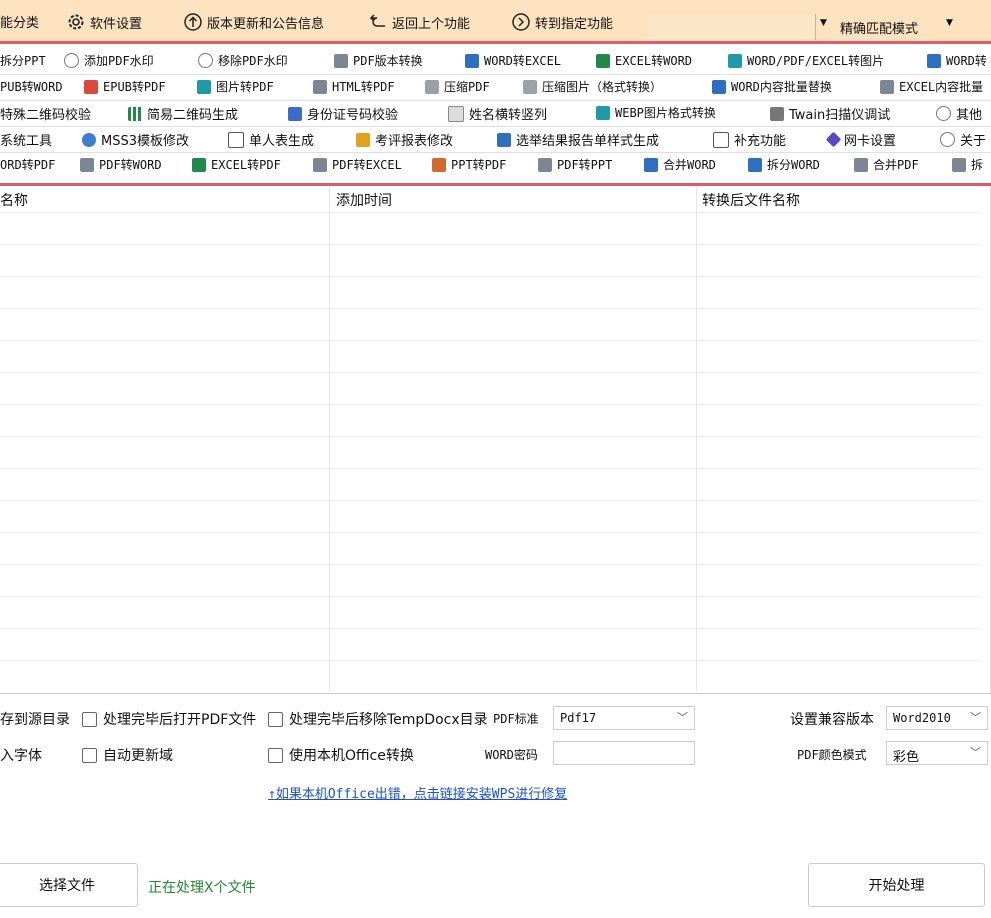 The image size is (991, 918). What do you see at coordinates (575, 164) in the screenshot?
I see `tool-pdf-to-ppt: PDF转PPT` at bounding box center [575, 164].